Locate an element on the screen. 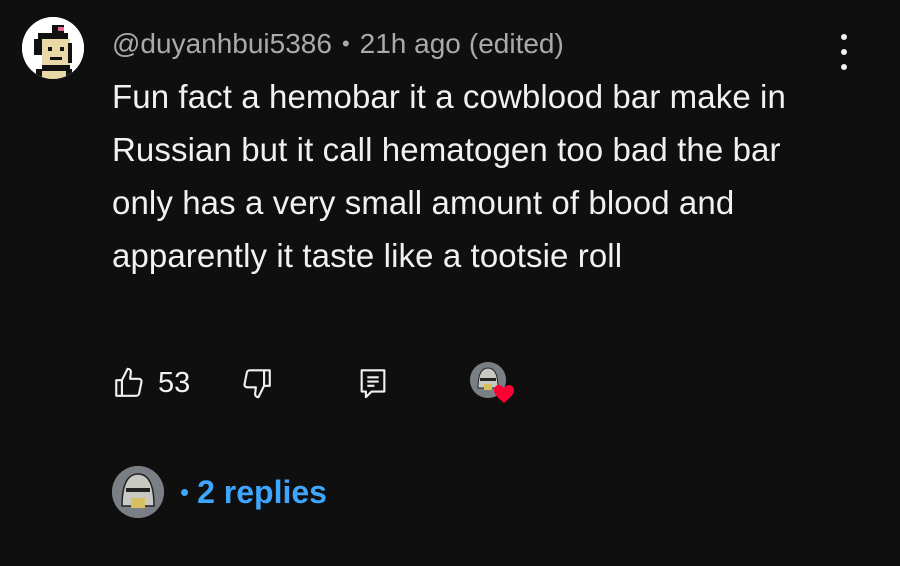 Image resolution: width=900 pixels, height=566 pixels. knight-helmet-icon is located at coordinates (138, 492).